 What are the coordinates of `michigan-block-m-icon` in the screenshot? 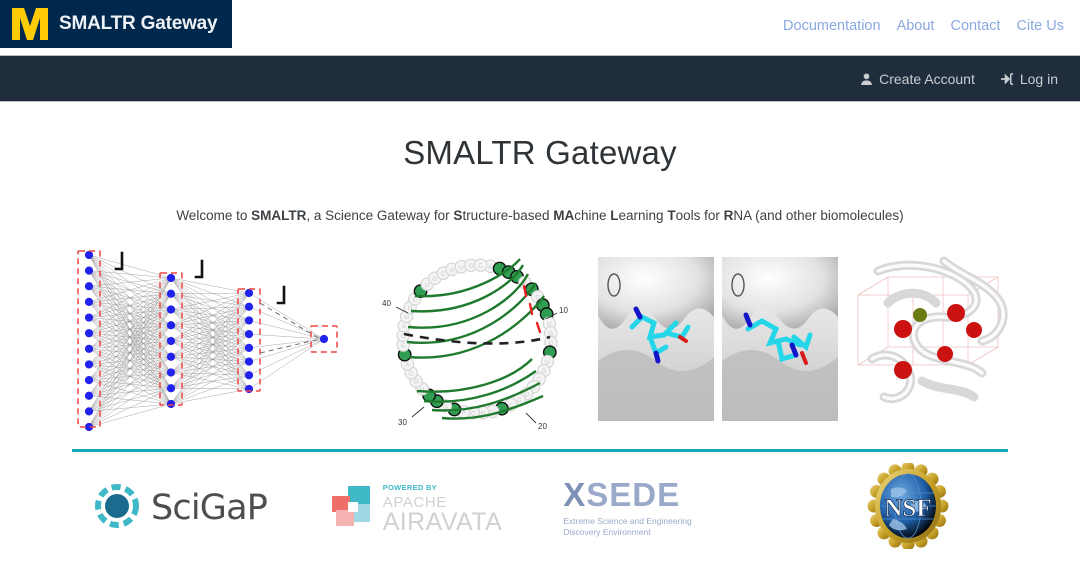 It's located at (30, 24).